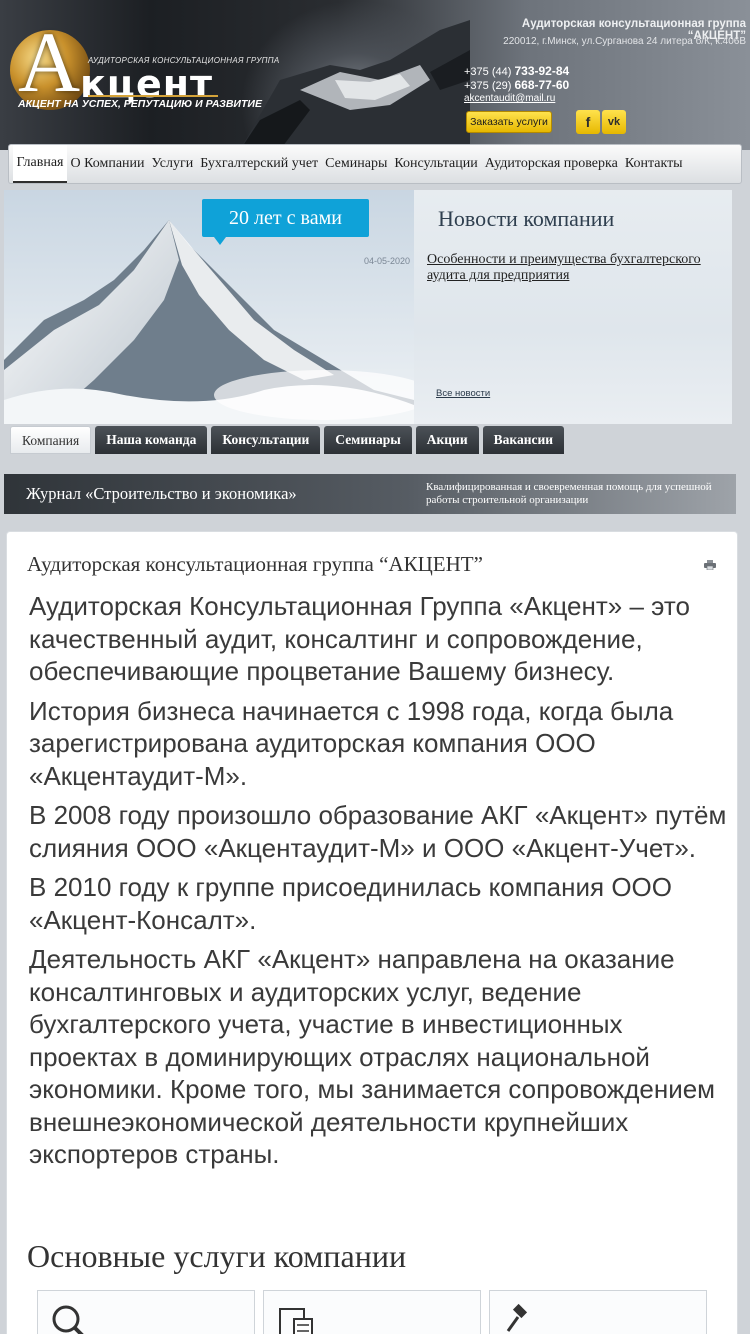 The width and height of the screenshot is (750, 1334). I want to click on nav-item-accounting: Бухгалтерский учет, so click(259, 164).